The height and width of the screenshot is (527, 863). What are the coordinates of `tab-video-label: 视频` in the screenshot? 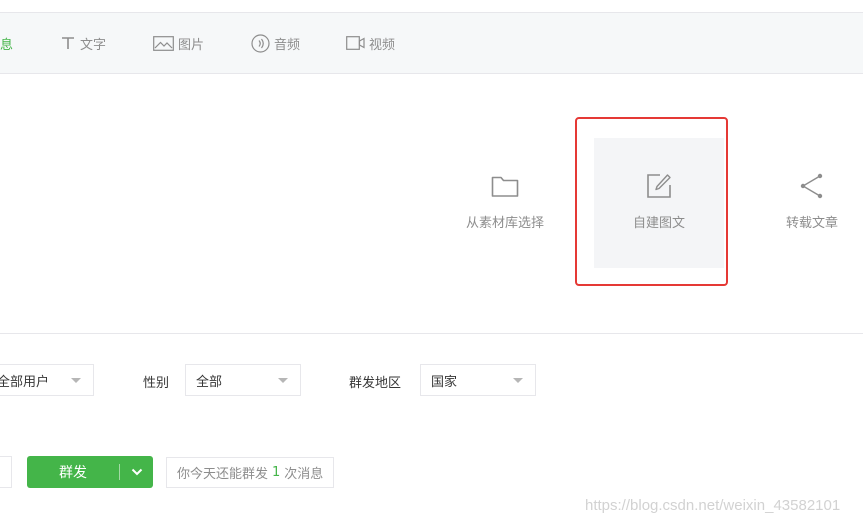 It's located at (382, 45).